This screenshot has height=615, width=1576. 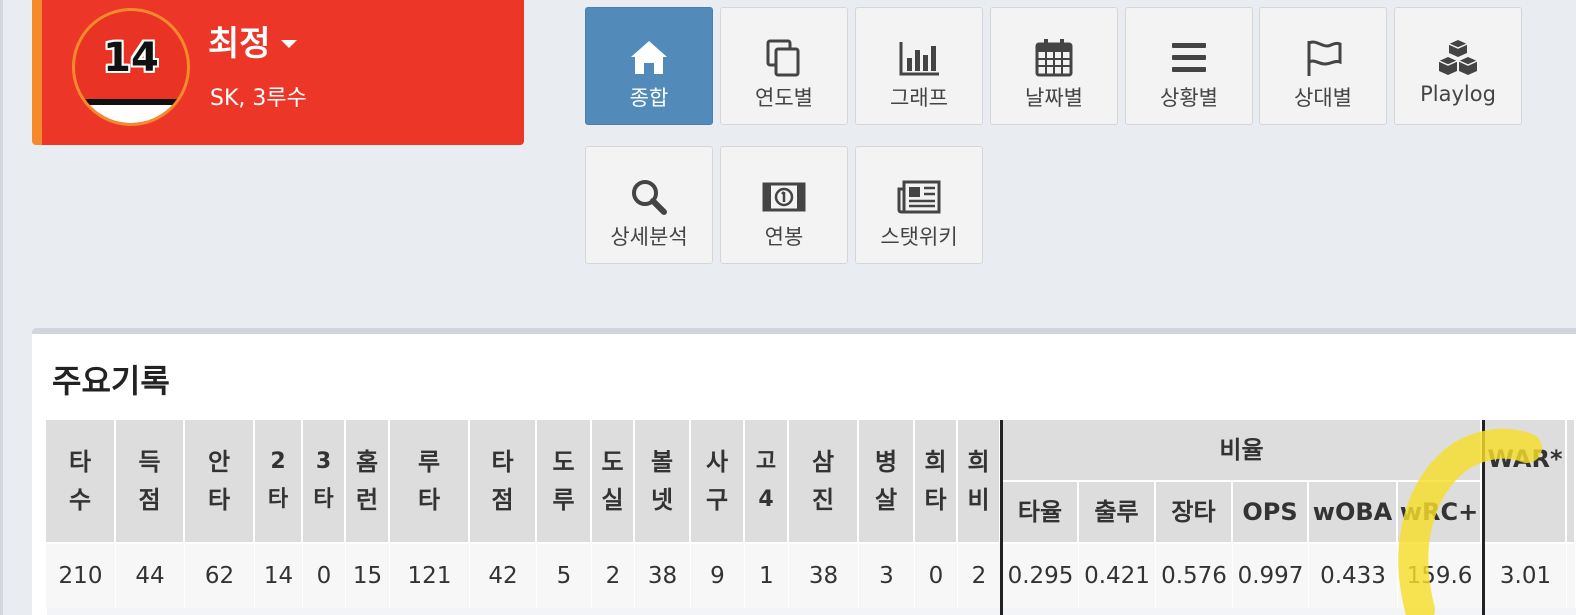 I want to click on nav-label: 그래프, so click(x=919, y=98).